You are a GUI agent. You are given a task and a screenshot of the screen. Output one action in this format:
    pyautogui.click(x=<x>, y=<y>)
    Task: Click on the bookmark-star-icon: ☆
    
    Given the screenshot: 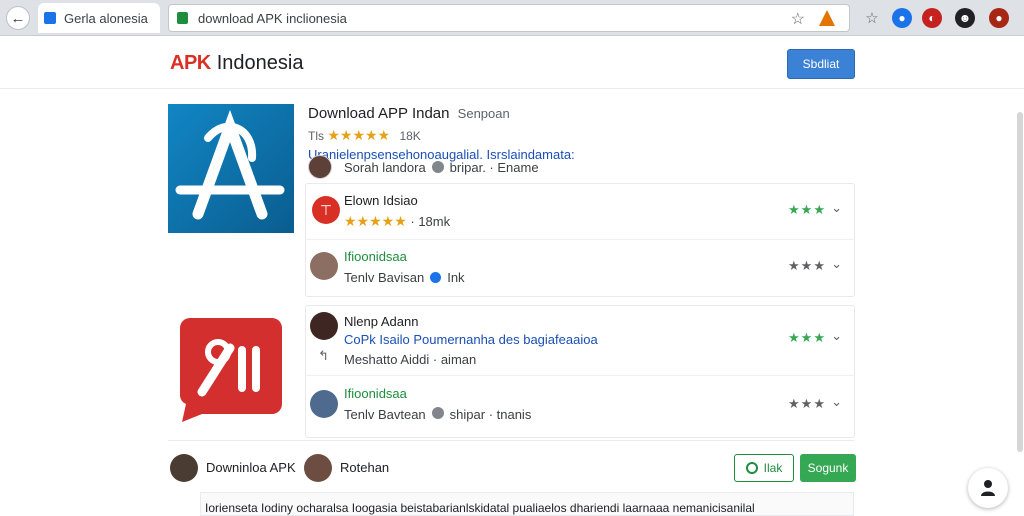 What is the action you would take?
    pyautogui.click(x=872, y=18)
    